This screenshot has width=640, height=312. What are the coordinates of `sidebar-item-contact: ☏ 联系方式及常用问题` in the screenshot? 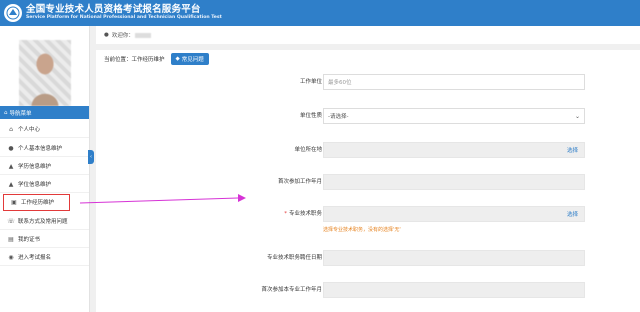 It's located at (44, 221).